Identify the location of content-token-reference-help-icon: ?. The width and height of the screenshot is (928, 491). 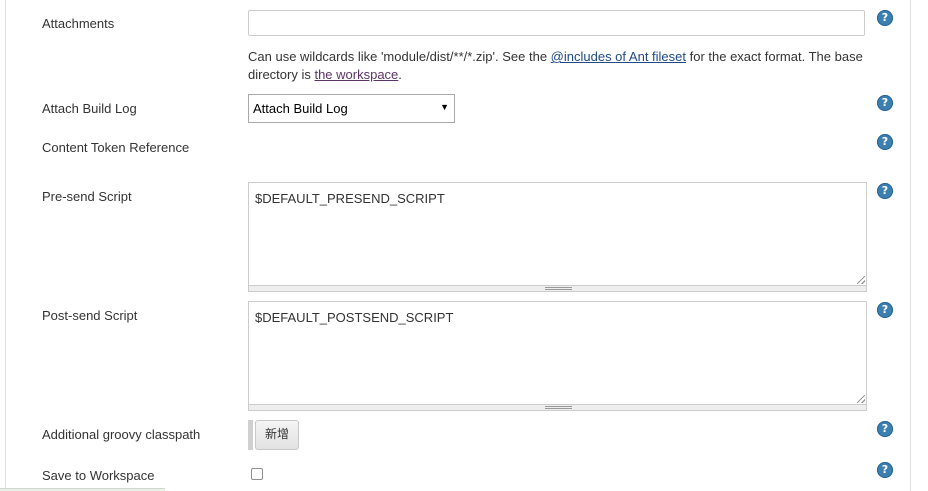
(885, 142).